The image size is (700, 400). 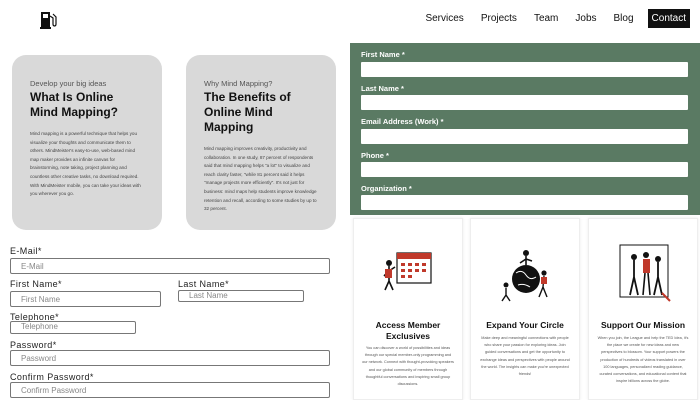 What do you see at coordinates (402, 121) in the screenshot?
I see `email-label: Email Address (Work) *` at bounding box center [402, 121].